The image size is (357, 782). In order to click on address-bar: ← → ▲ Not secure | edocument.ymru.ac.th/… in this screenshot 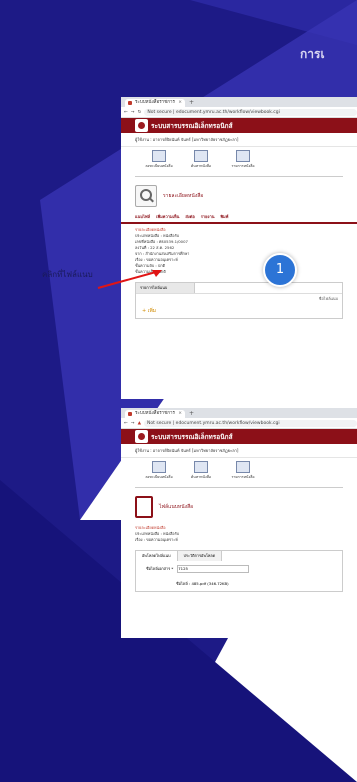, I will do `click(239, 423)`.